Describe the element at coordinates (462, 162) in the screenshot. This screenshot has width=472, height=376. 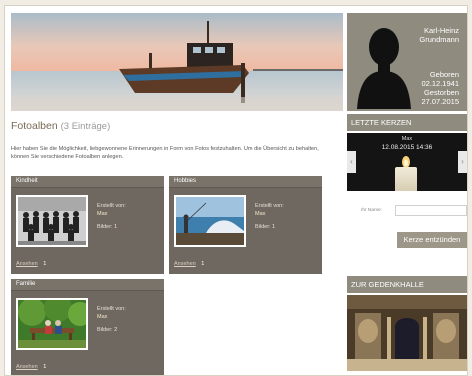
I see `chevron-right-icon: ›` at that location.